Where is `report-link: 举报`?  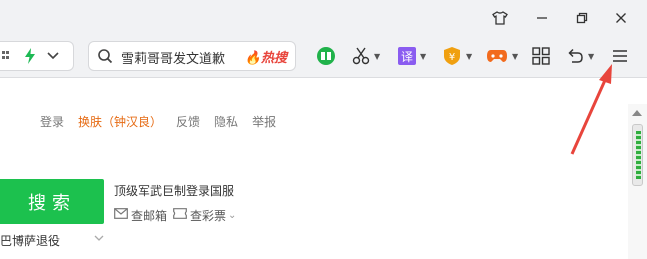 report-link: 举报 is located at coordinates (264, 121).